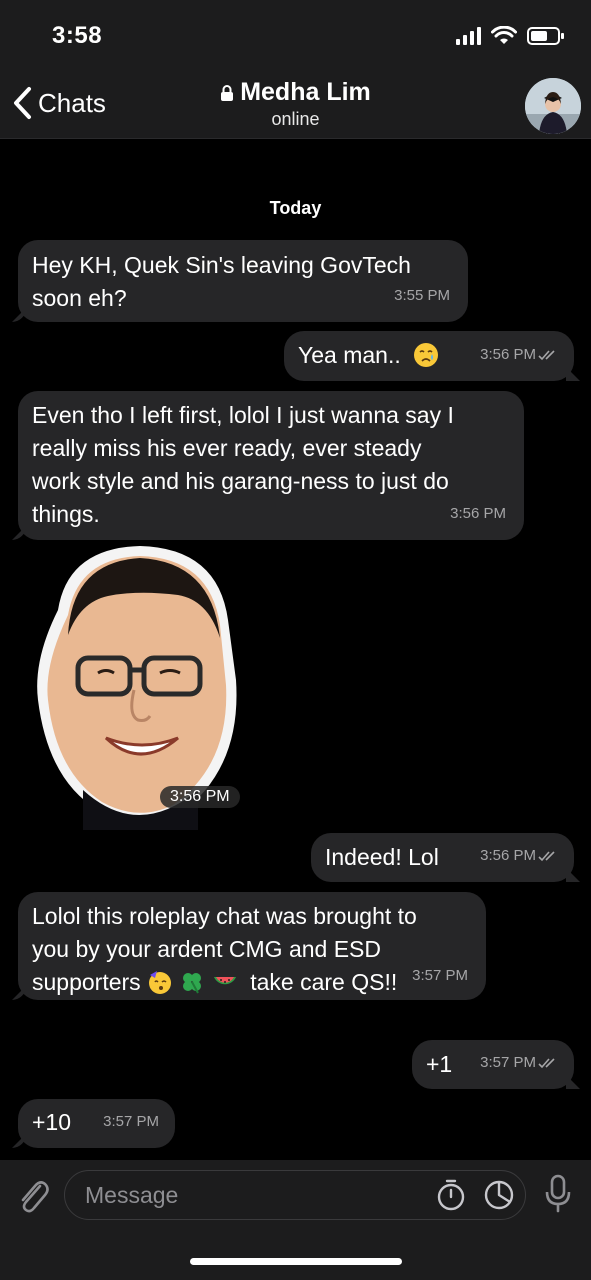  Describe the element at coordinates (295, 37) in the screenshot. I see `status-bar: 3:58` at that location.